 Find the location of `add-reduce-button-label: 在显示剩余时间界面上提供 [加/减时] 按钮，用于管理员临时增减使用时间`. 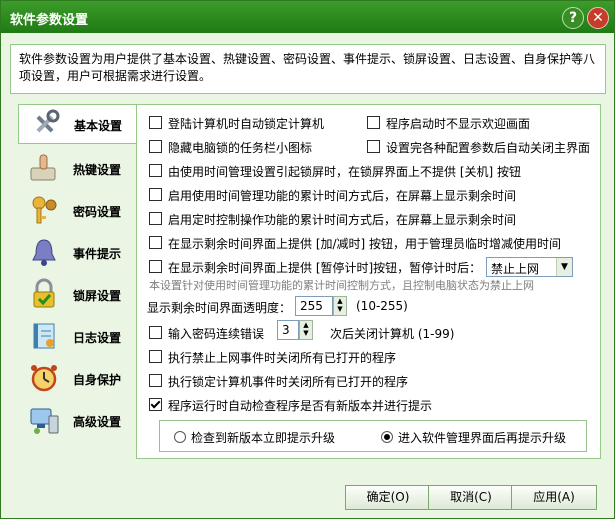

add-reduce-button-label: 在显示剩余时间界面上提供 [加/减时] 按钮，用于管理员临时增减使用时间 is located at coordinates (365, 244).